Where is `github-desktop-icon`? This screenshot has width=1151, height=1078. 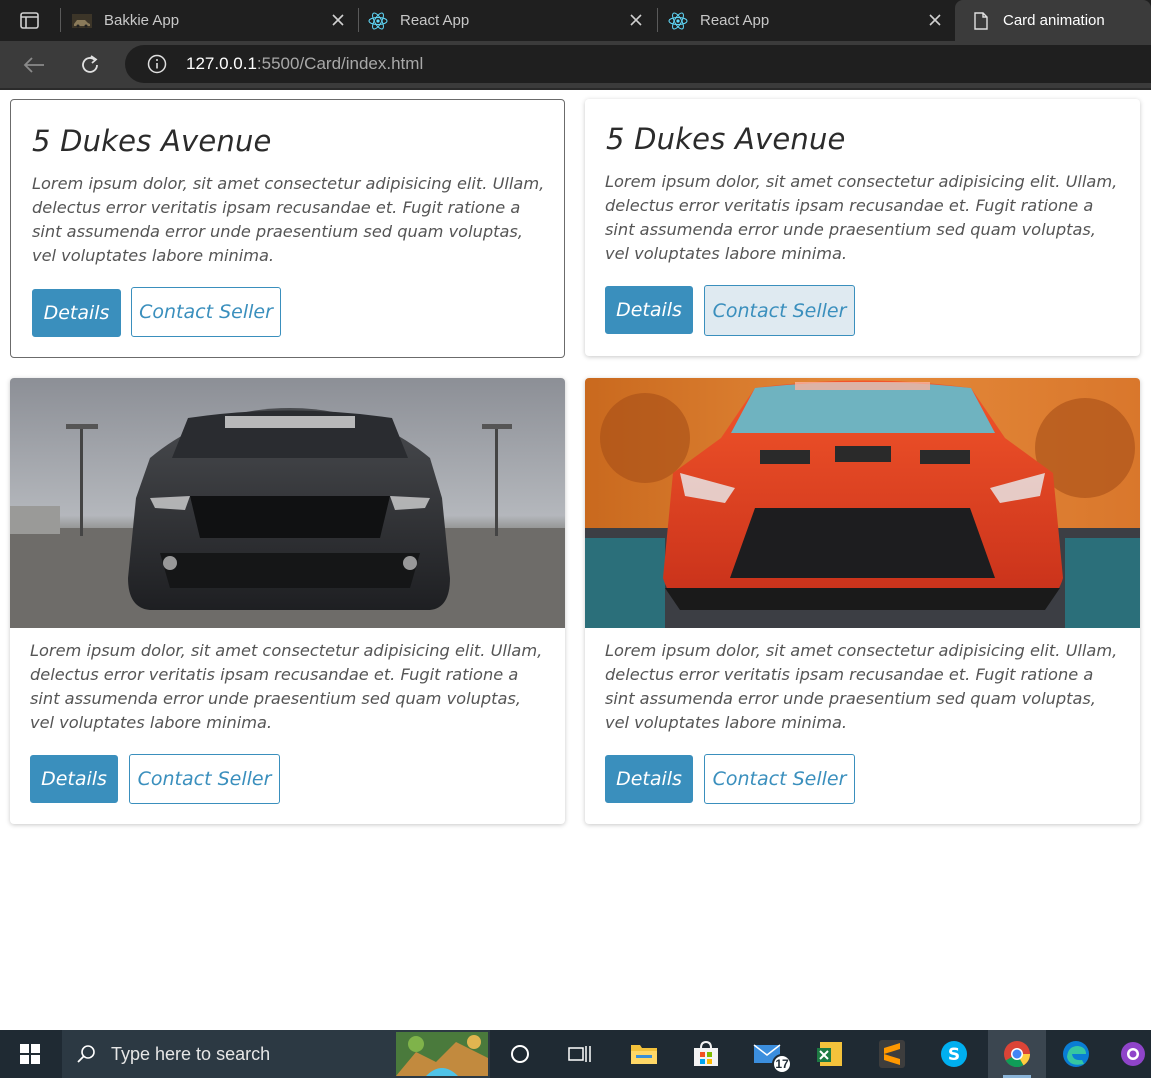
github-desktop-icon is located at coordinates (1132, 1054).